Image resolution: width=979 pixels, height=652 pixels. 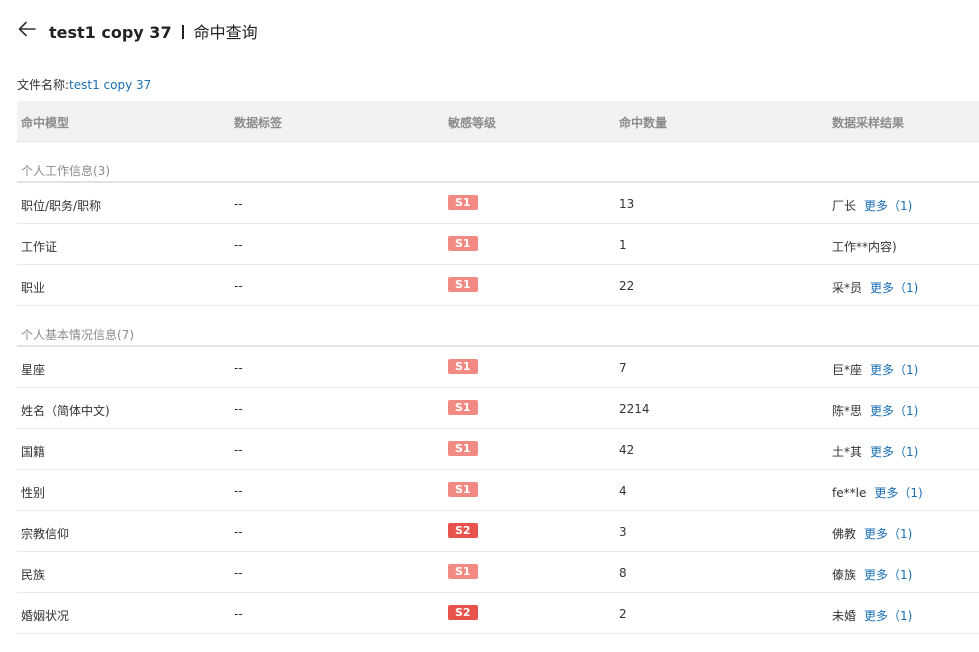 I want to click on table-row: 工作证 -- S1 1 工作**内容), so click(x=498, y=244).